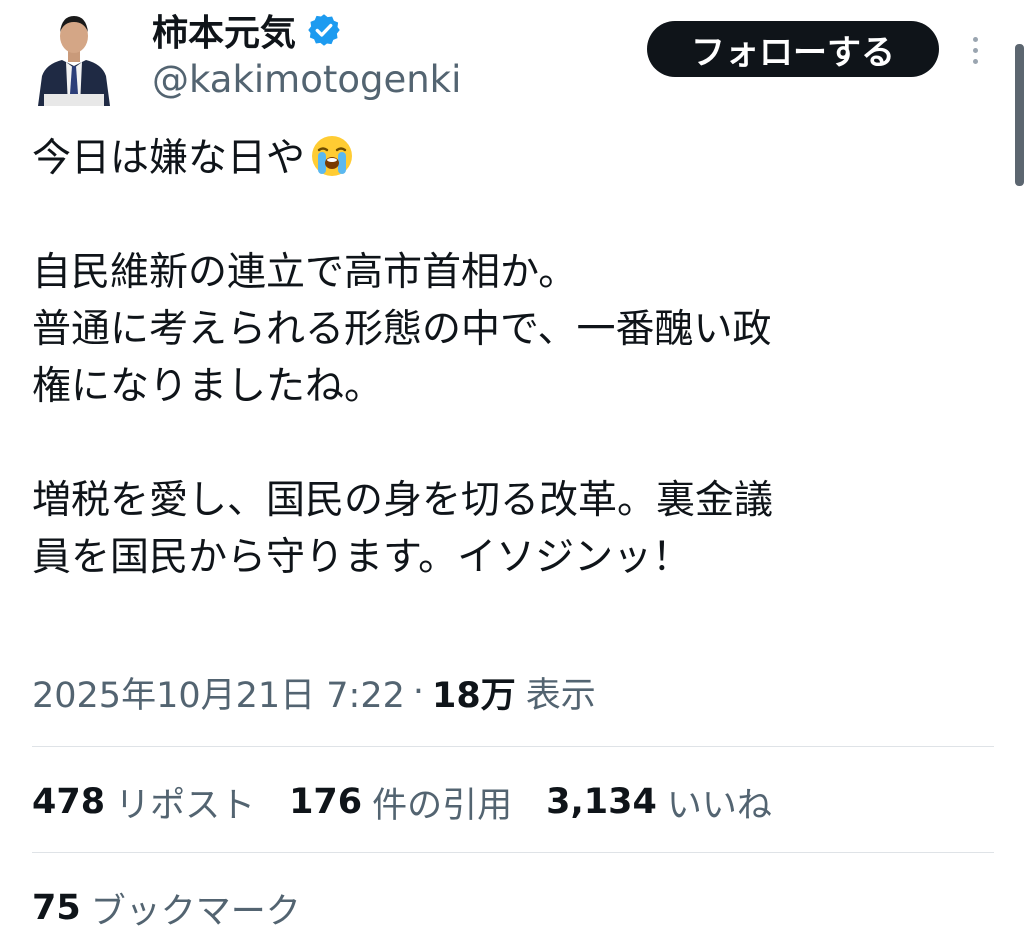 The width and height of the screenshot is (1024, 942). I want to click on tweet-line: 自民維新の連立で高市首相か。, so click(305, 272).